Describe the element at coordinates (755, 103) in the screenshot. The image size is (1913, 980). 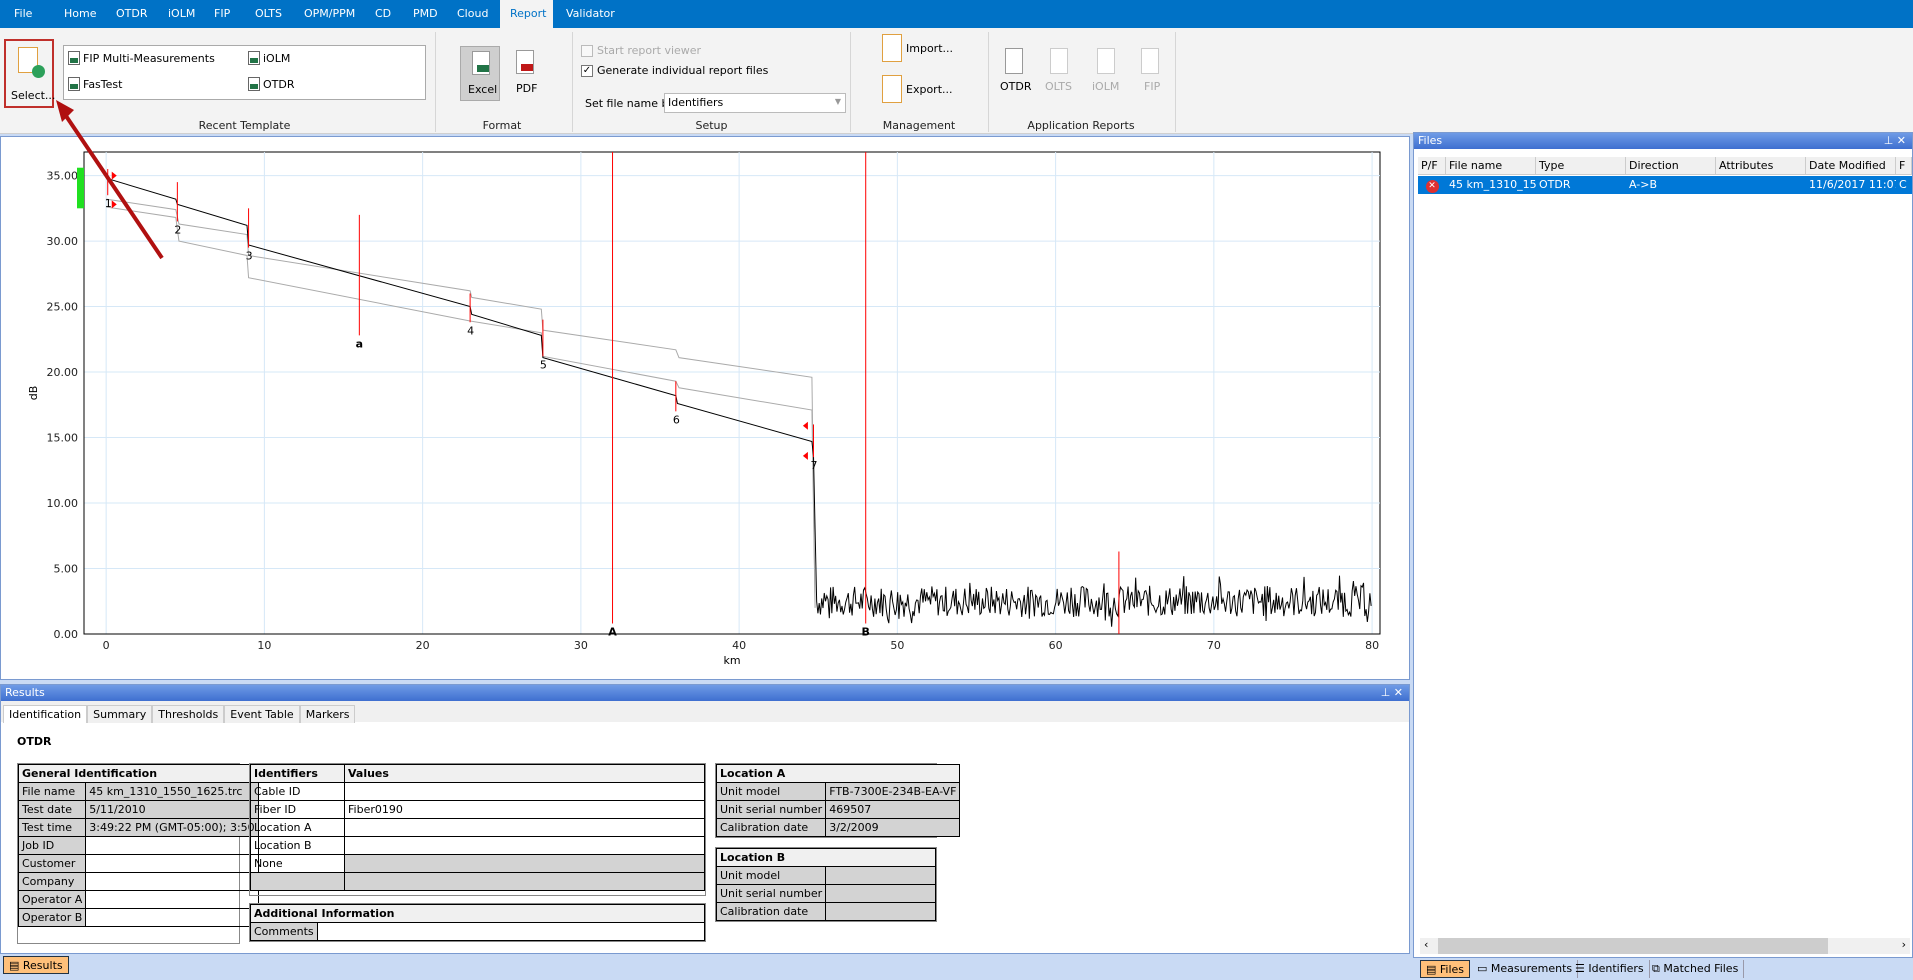
I see `file-name-dropdown: Identifiers ▼` at that location.